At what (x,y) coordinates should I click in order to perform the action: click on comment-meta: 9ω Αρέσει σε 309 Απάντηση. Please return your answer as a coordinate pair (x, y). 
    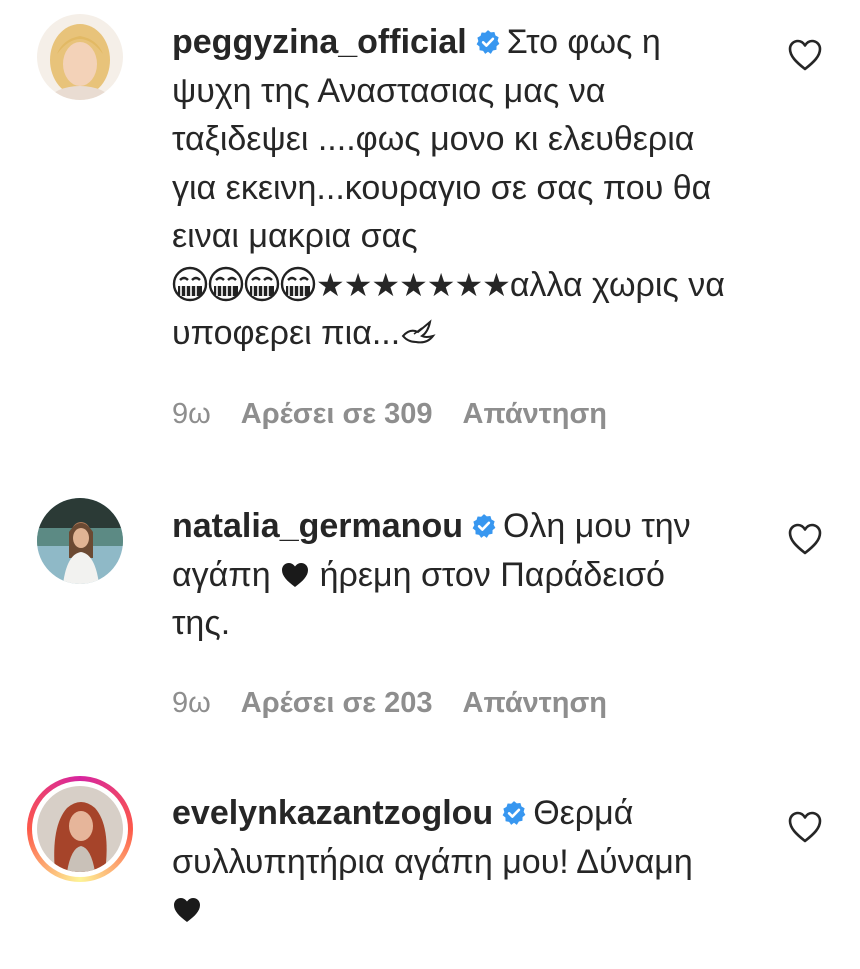
    Looking at the image, I should click on (404, 414).